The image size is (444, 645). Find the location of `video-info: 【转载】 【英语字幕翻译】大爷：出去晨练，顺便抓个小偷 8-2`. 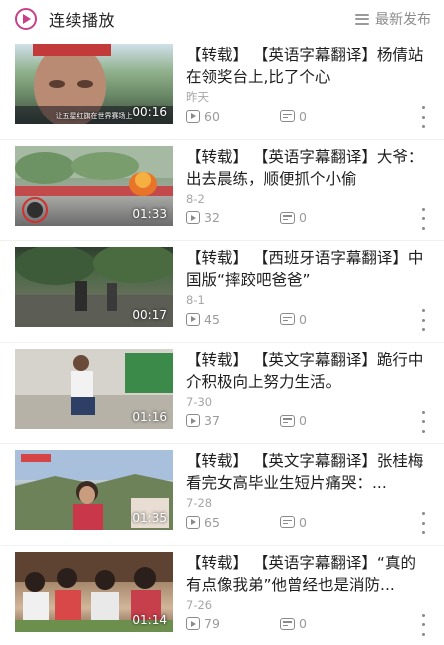

video-info: 【转载】 【英语字幕翻译】大爷：出去晨练，顺便抓个小偷 8-2 is located at coordinates (306, 176).